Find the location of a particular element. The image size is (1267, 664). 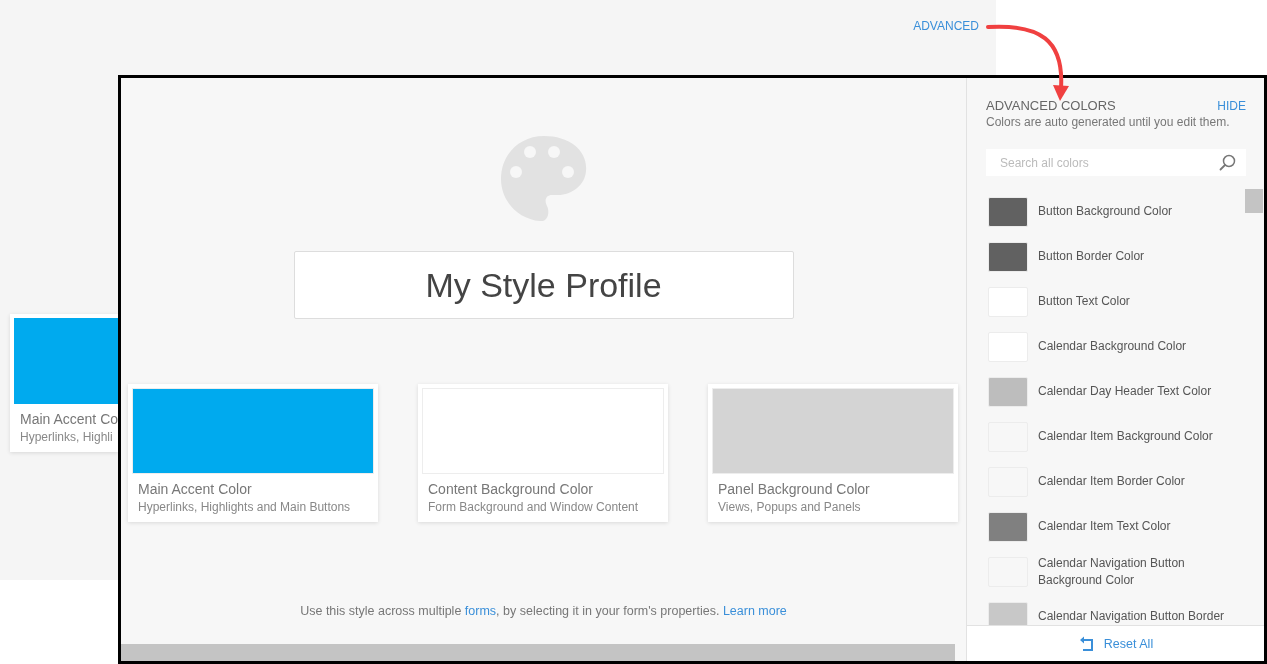

color-list-item: Calendar Item Border Color is located at coordinates (1126, 481).